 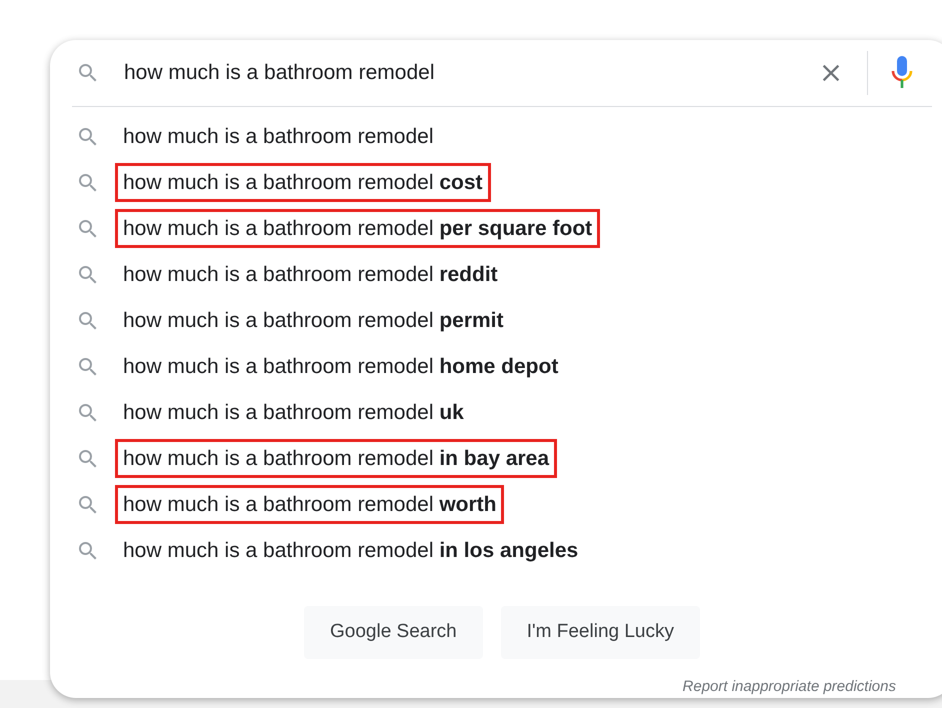 What do you see at coordinates (340, 366) in the screenshot?
I see `suggestion-item: how much is a bathroom remodel home depot` at bounding box center [340, 366].